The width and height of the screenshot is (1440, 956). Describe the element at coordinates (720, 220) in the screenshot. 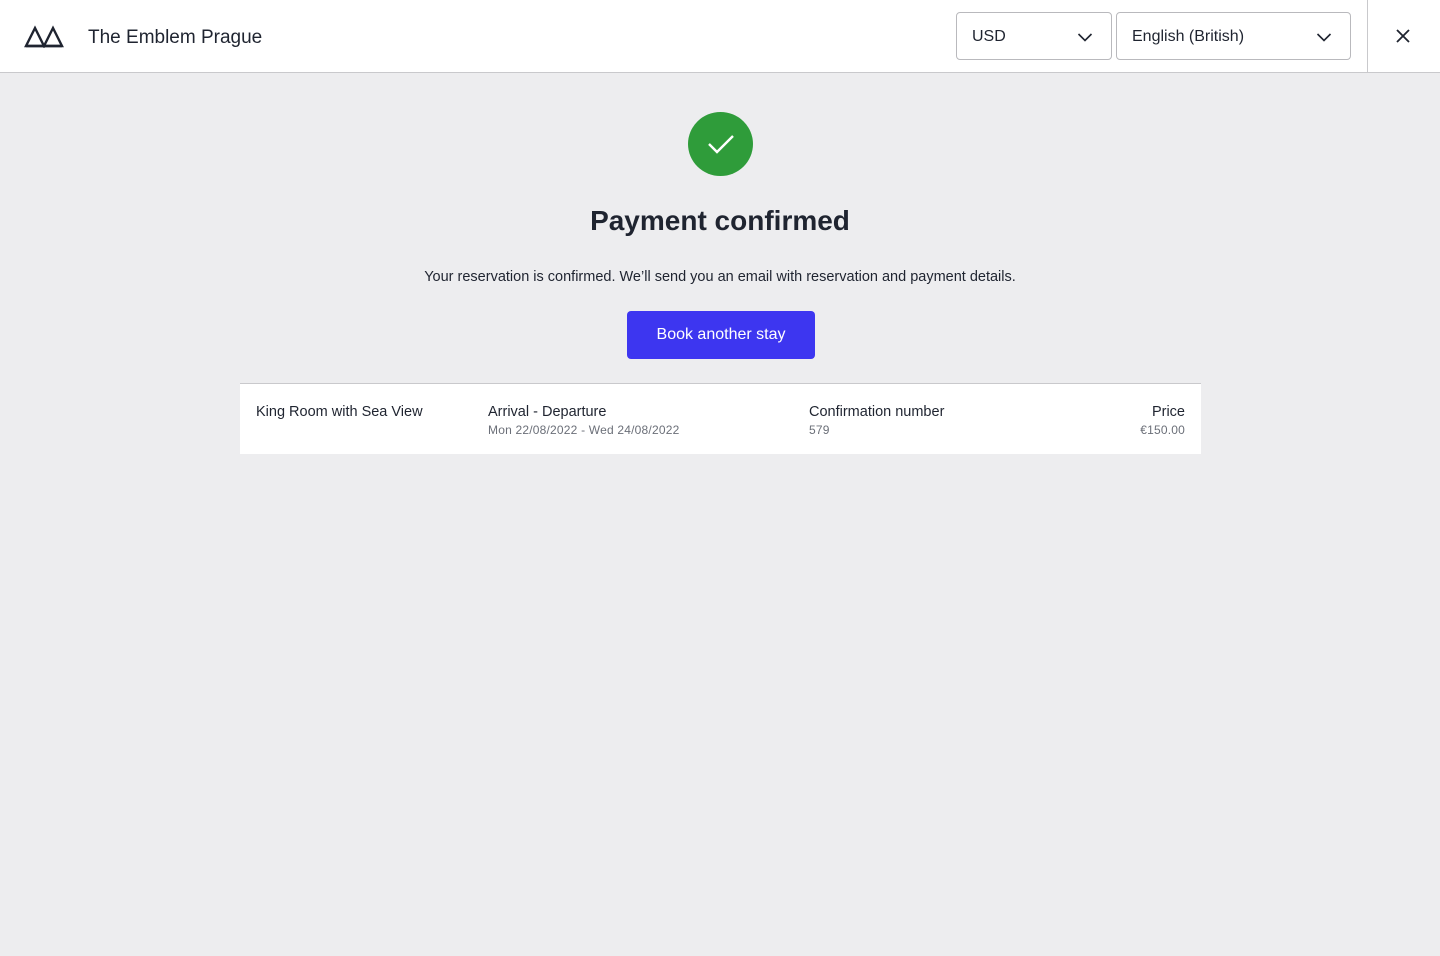

I see `page-title: Payment confirmed` at that location.